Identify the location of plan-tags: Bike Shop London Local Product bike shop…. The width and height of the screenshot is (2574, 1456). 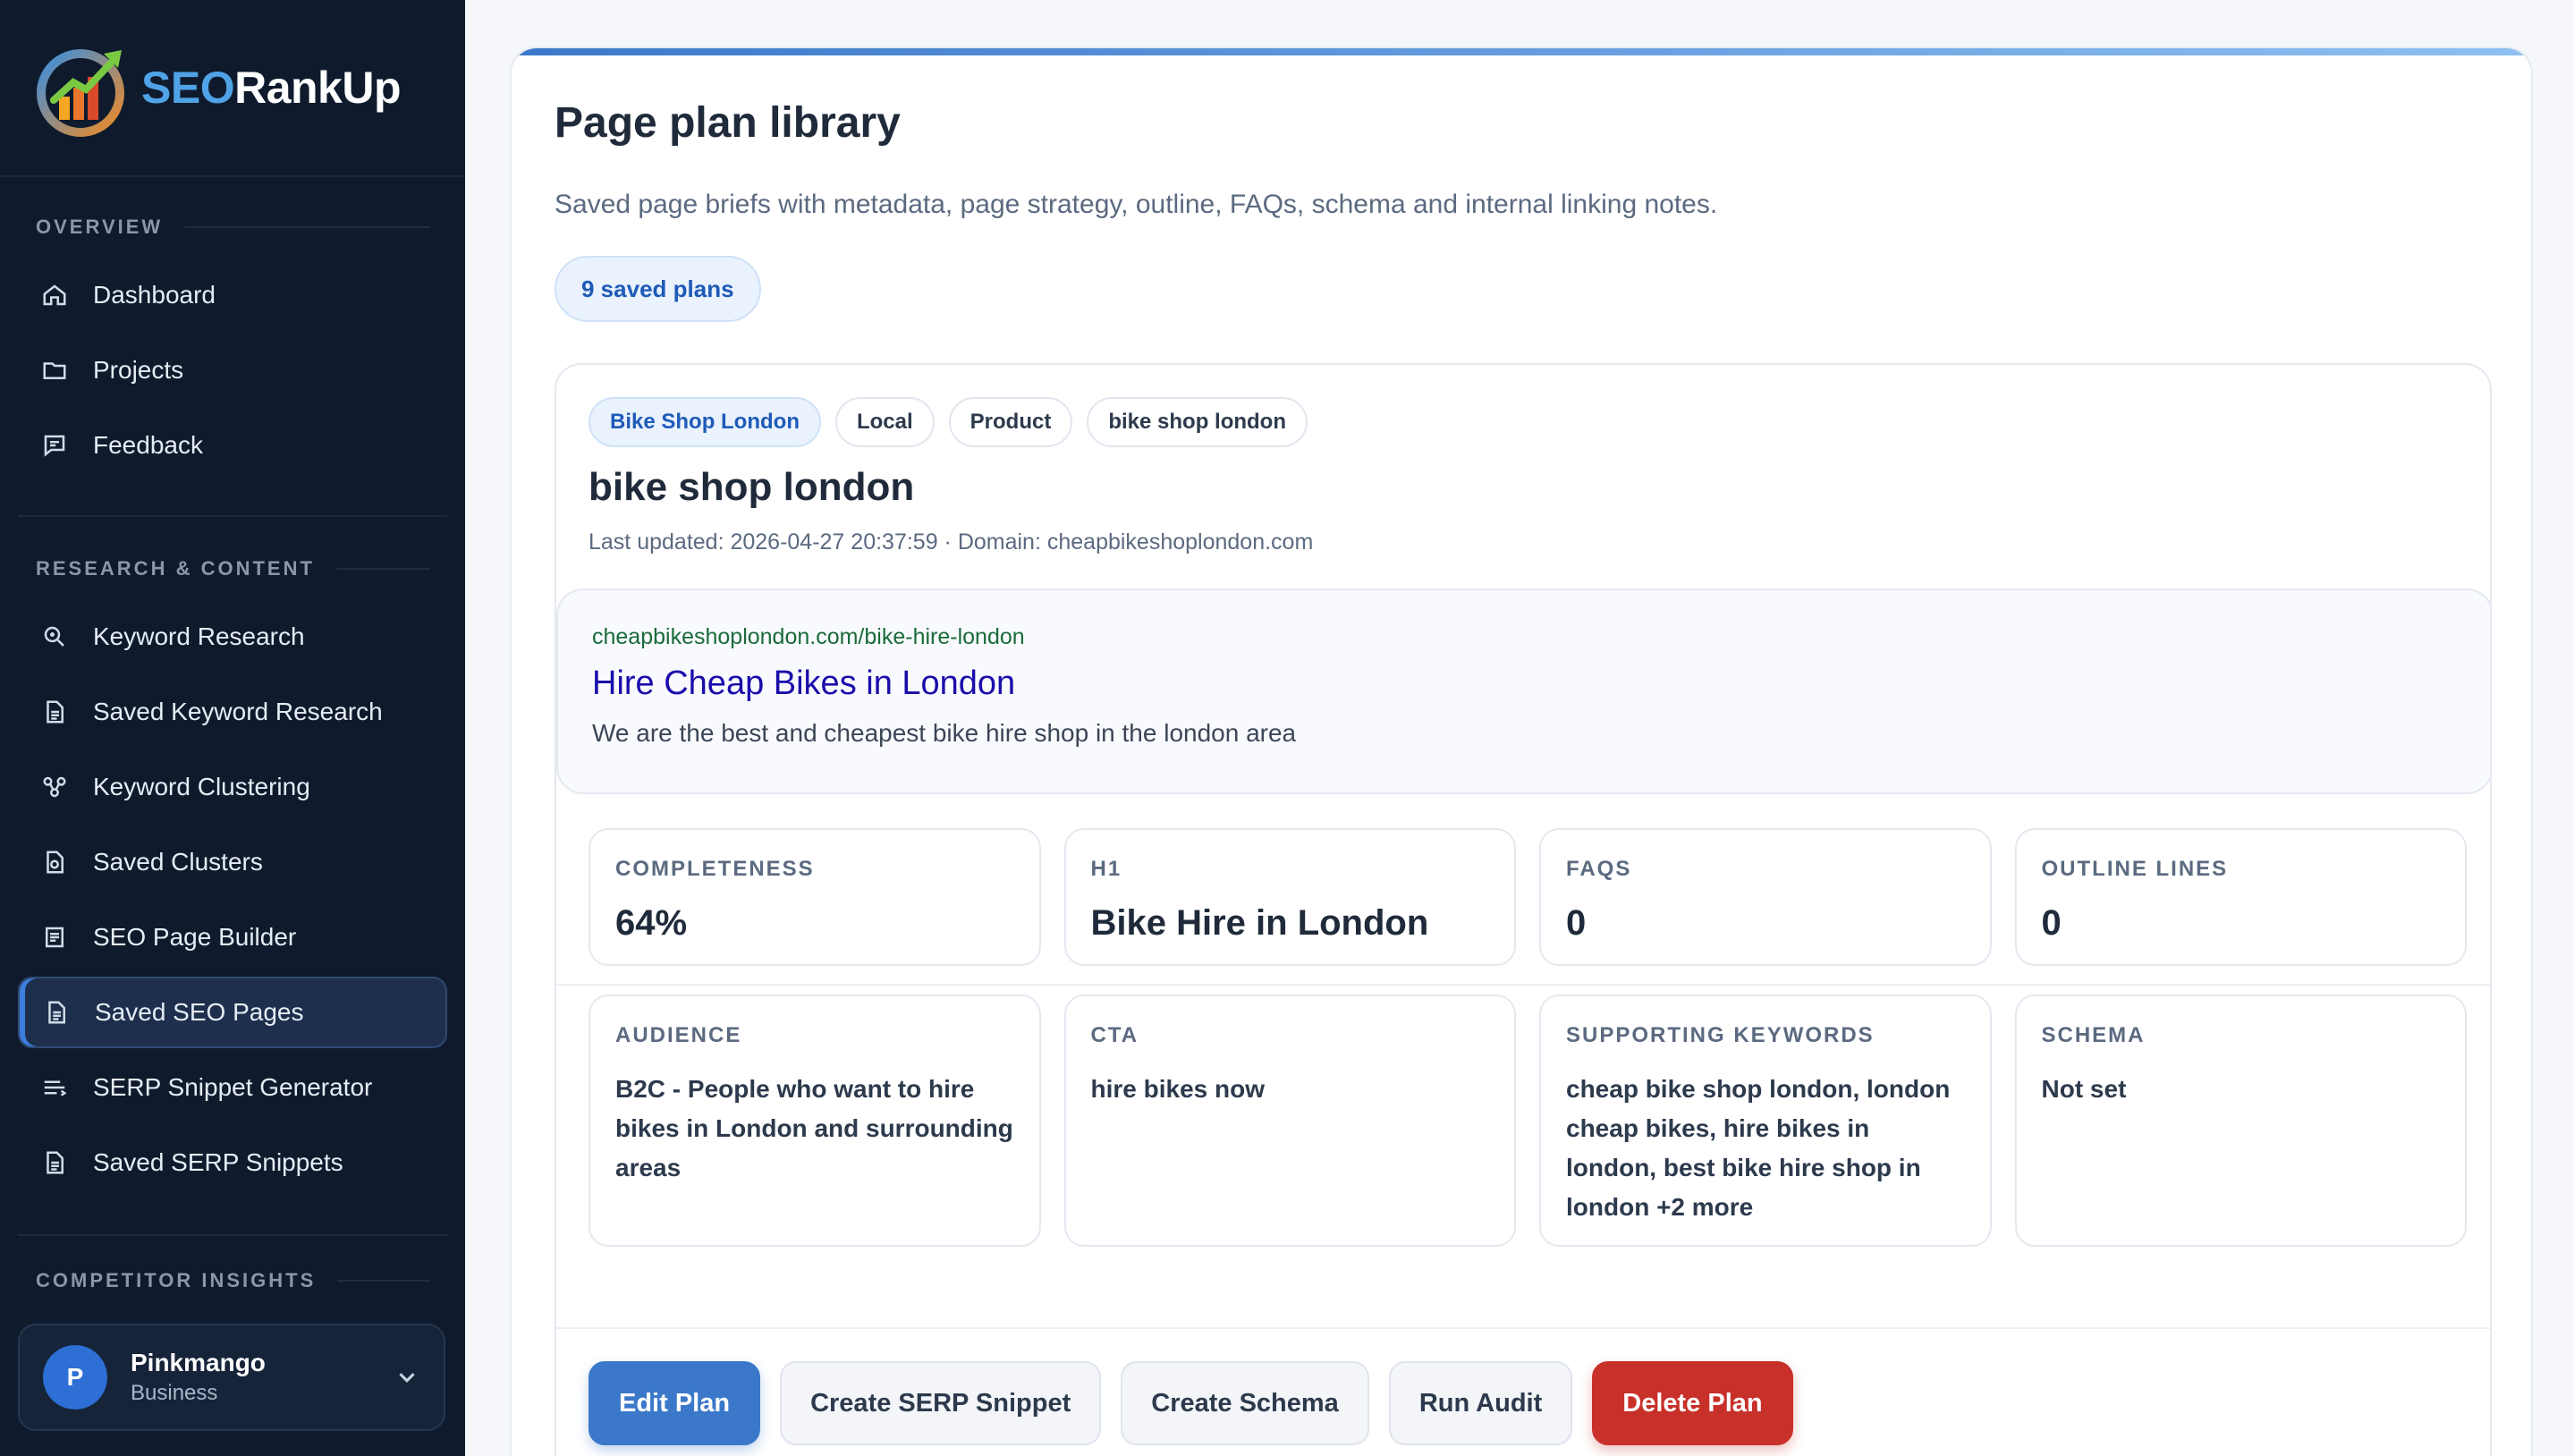
(948, 422).